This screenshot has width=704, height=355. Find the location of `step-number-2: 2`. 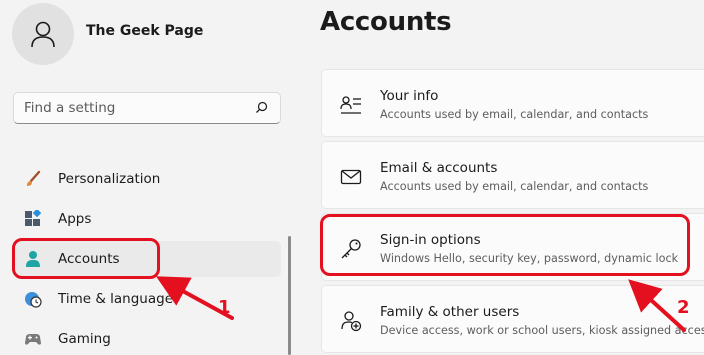

step-number-2: 2 is located at coordinates (683, 307).